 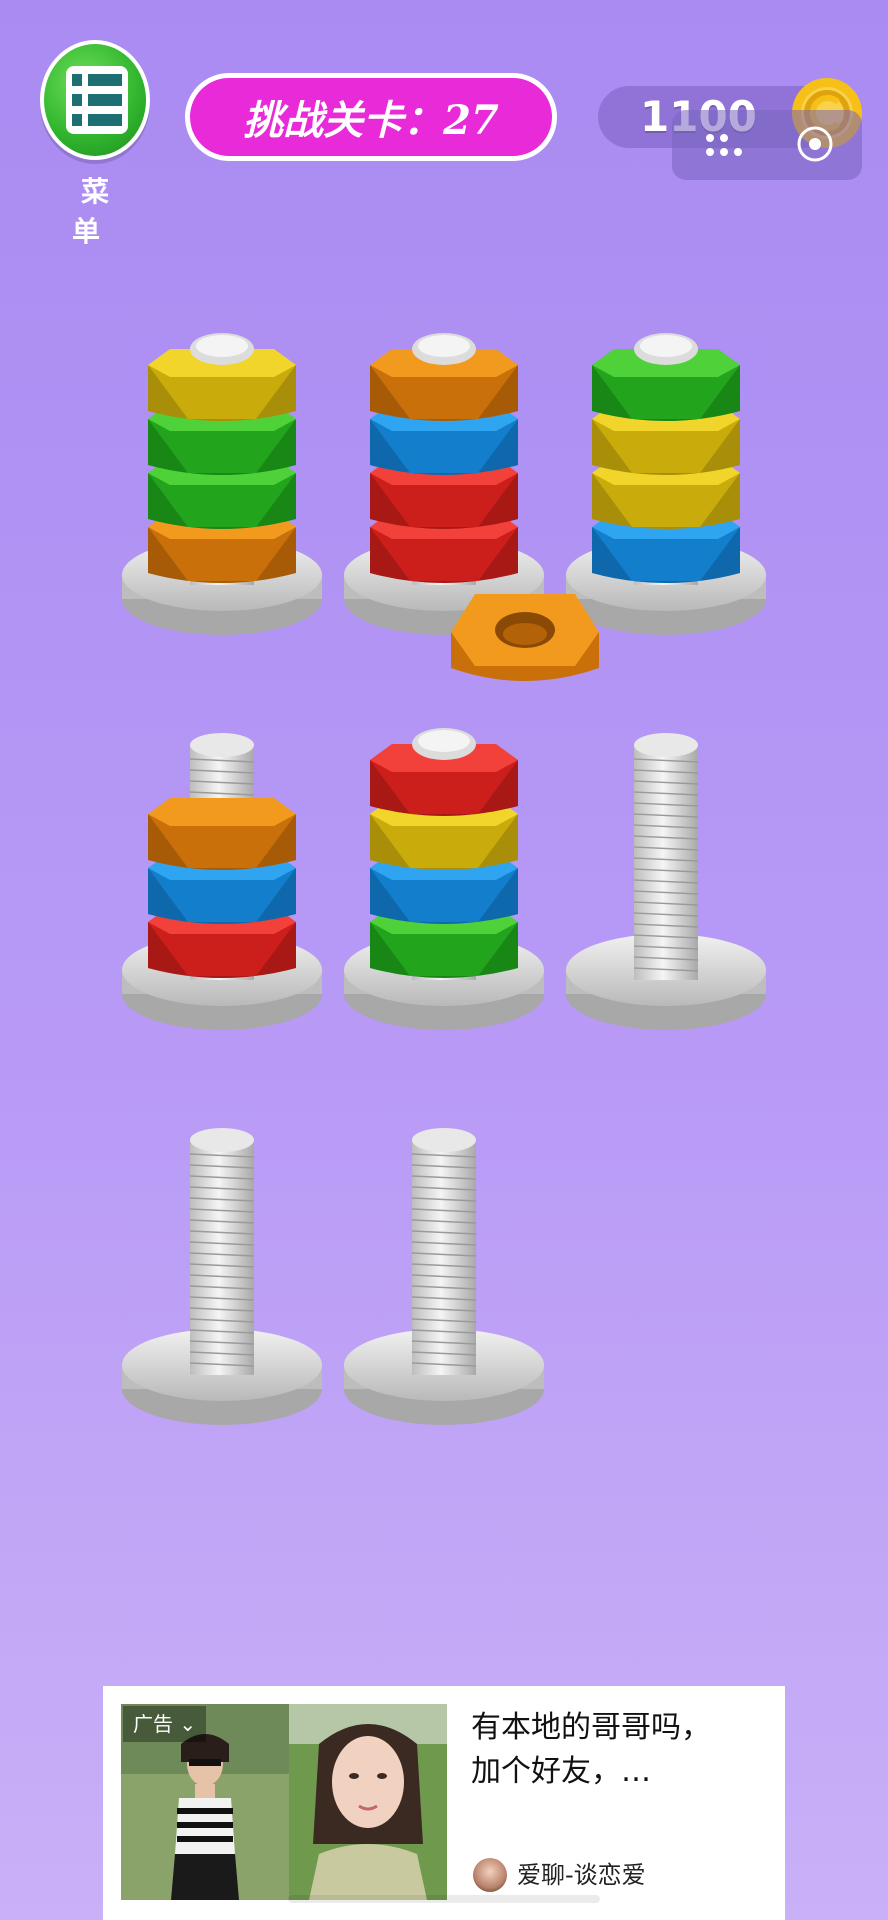 I want to click on lifted-nut, so click(x=525, y=637).